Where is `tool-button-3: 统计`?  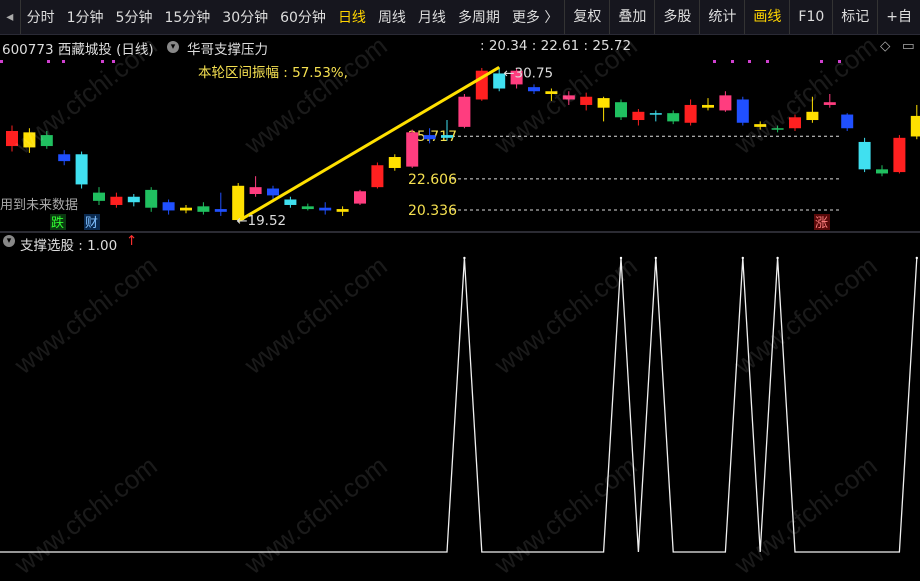 tool-button-3: 统计 is located at coordinates (721, 17).